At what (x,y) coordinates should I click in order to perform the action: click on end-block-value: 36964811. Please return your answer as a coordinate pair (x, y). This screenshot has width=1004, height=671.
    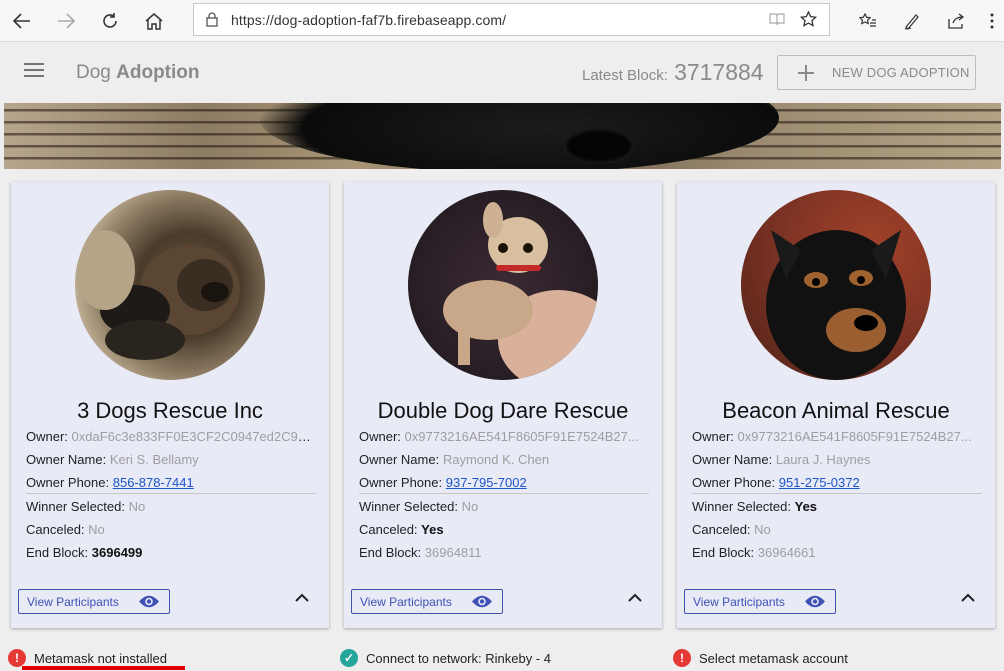
    Looking at the image, I should click on (453, 552).